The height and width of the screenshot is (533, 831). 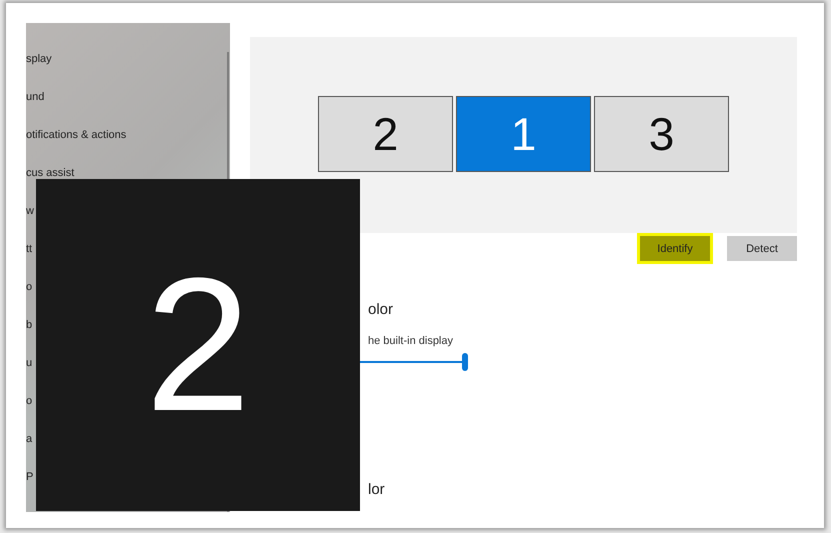 What do you see at coordinates (128, 70) in the screenshot?
I see `sidebar-item: splay` at bounding box center [128, 70].